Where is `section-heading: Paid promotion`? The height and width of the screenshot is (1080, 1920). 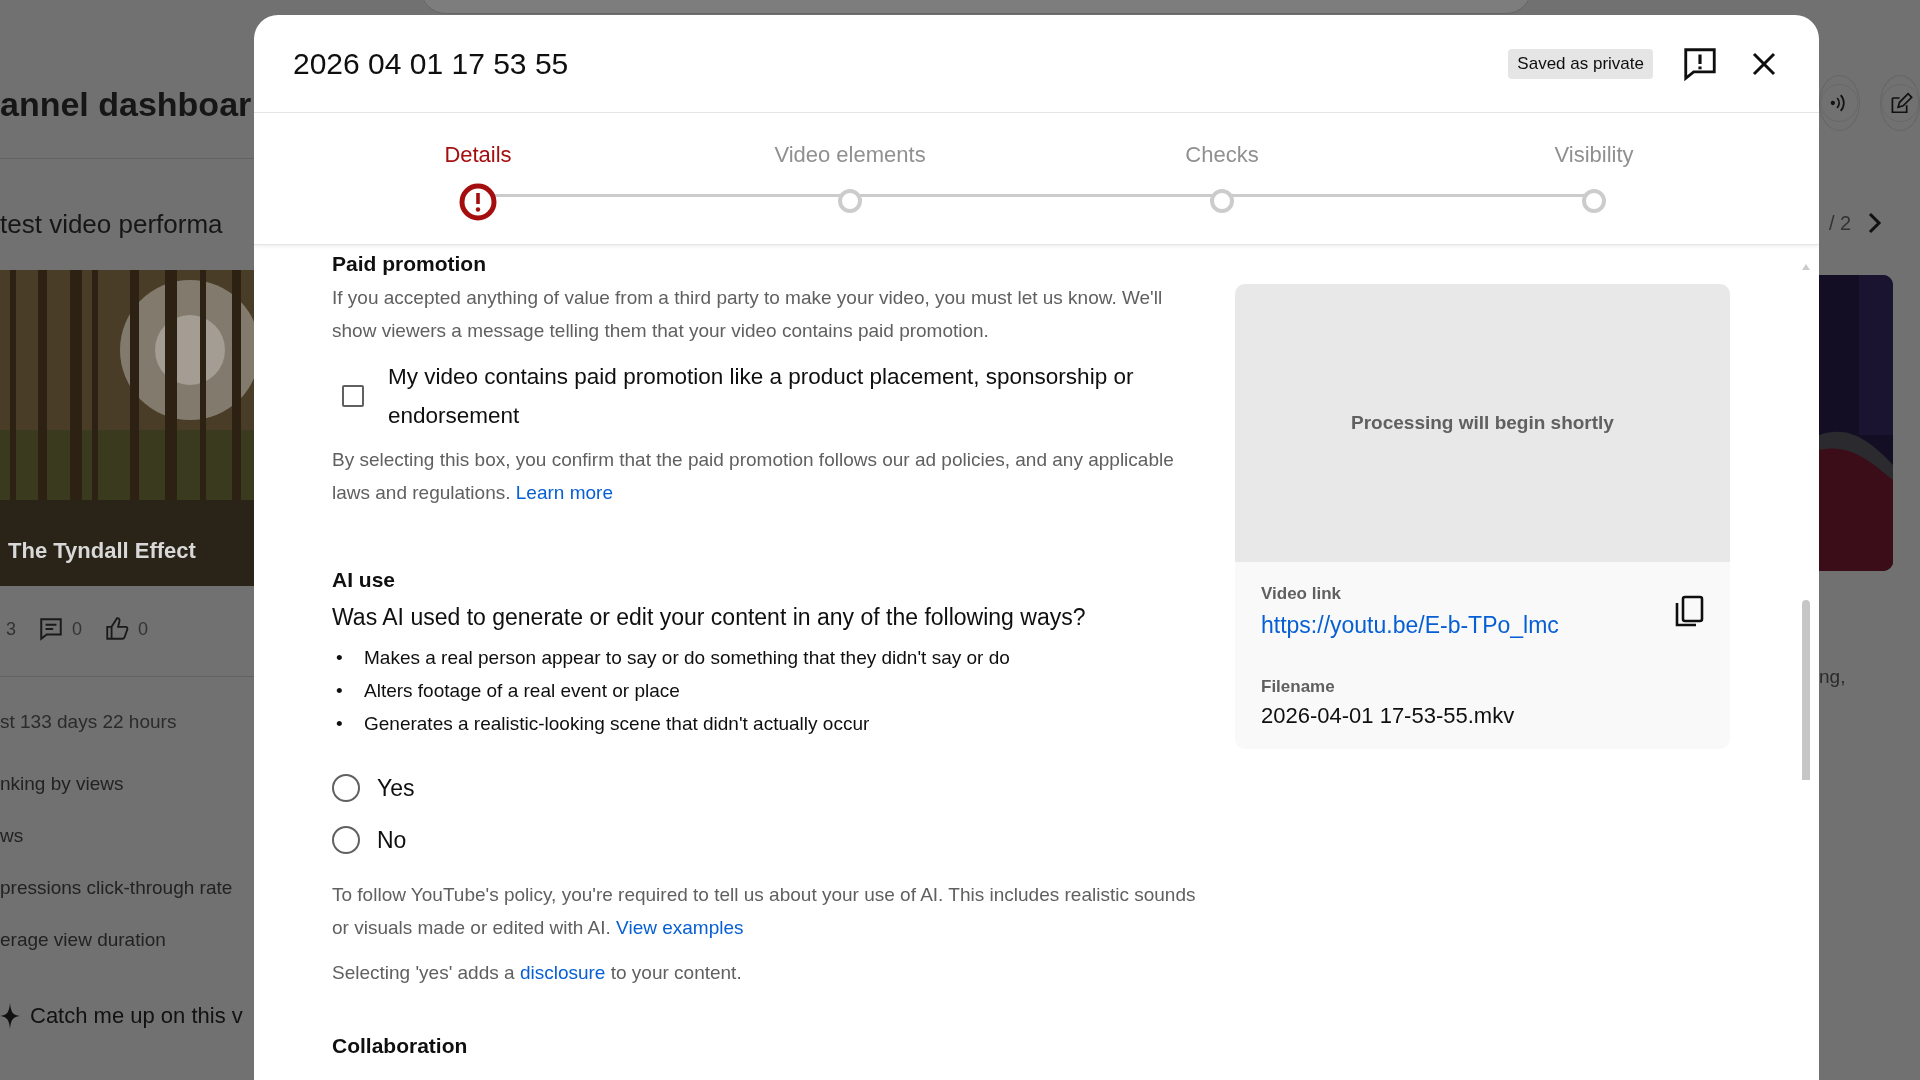 section-heading: Paid promotion is located at coordinates (409, 264).